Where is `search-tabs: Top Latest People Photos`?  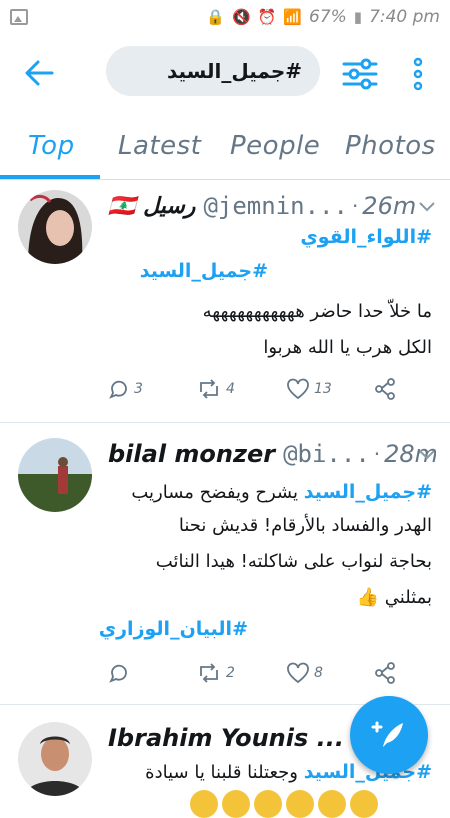
search-tabs: Top Latest People Photos is located at coordinates (225, 147).